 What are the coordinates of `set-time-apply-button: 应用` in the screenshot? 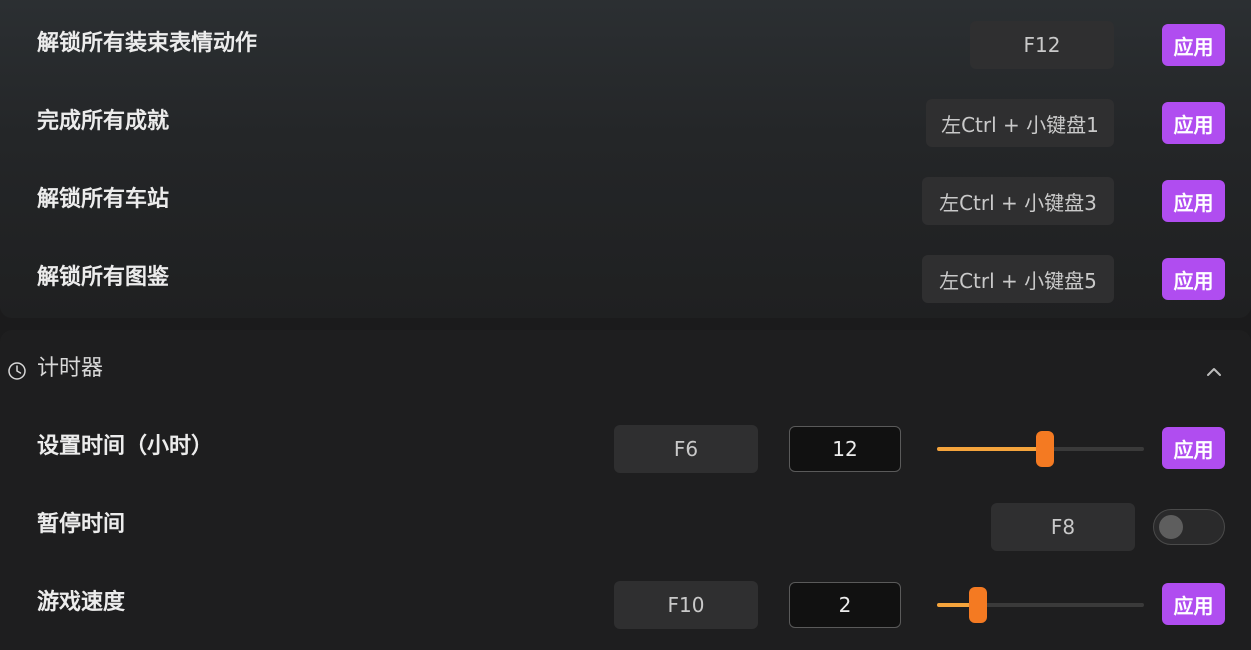 It's located at (1193, 448).